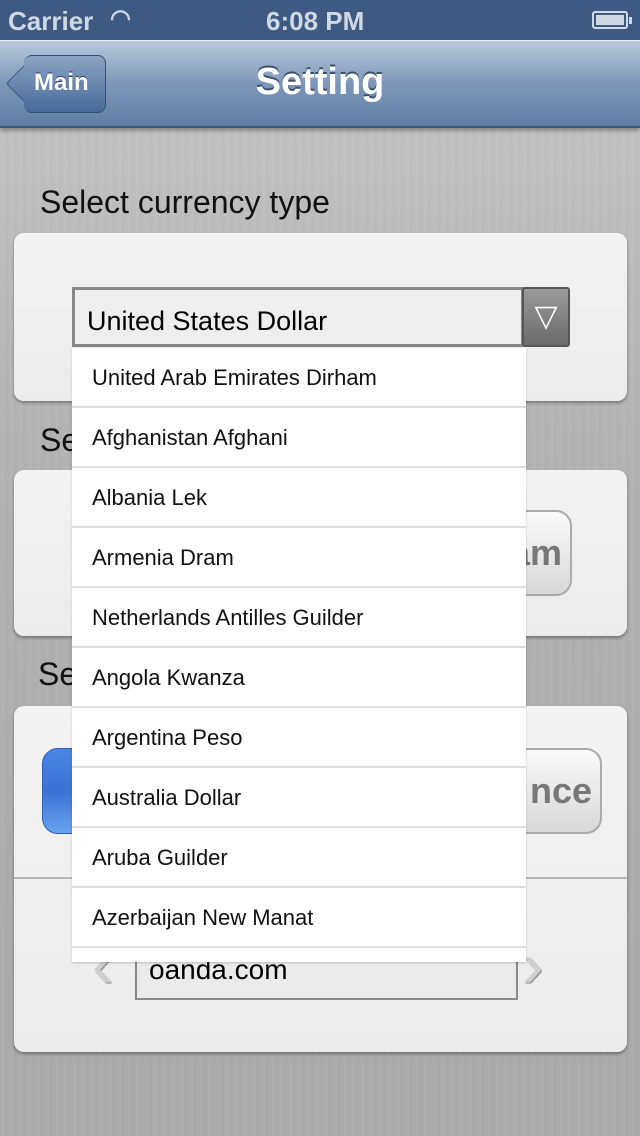  What do you see at coordinates (299, 378) in the screenshot?
I see `dropdown-option: United Arab Emirates Dirham` at bounding box center [299, 378].